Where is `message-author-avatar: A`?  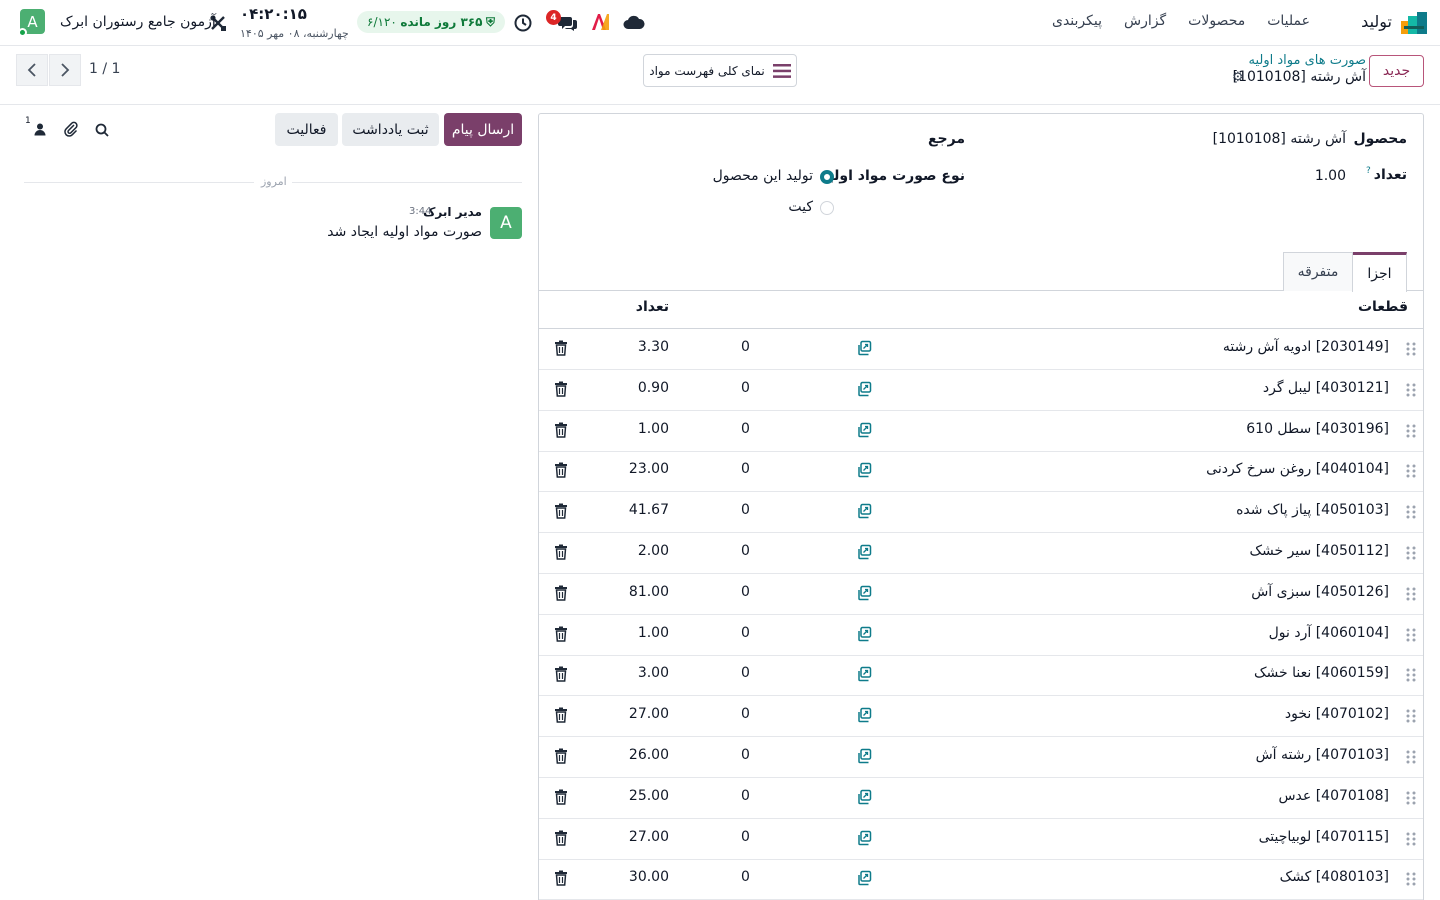
message-author-avatar: A is located at coordinates (506, 223).